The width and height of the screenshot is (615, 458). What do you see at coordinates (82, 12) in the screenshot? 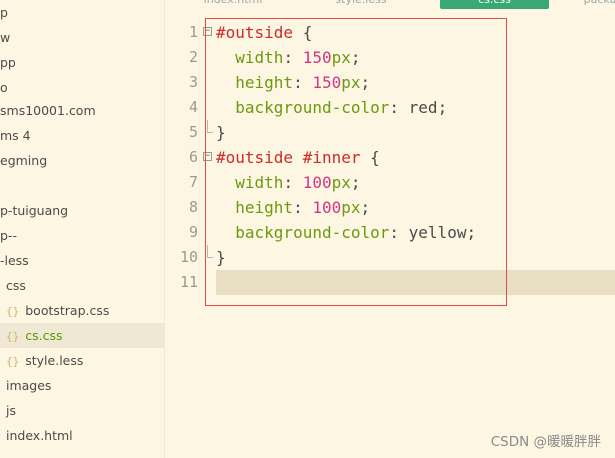
I see `tree-item-folder: p` at bounding box center [82, 12].